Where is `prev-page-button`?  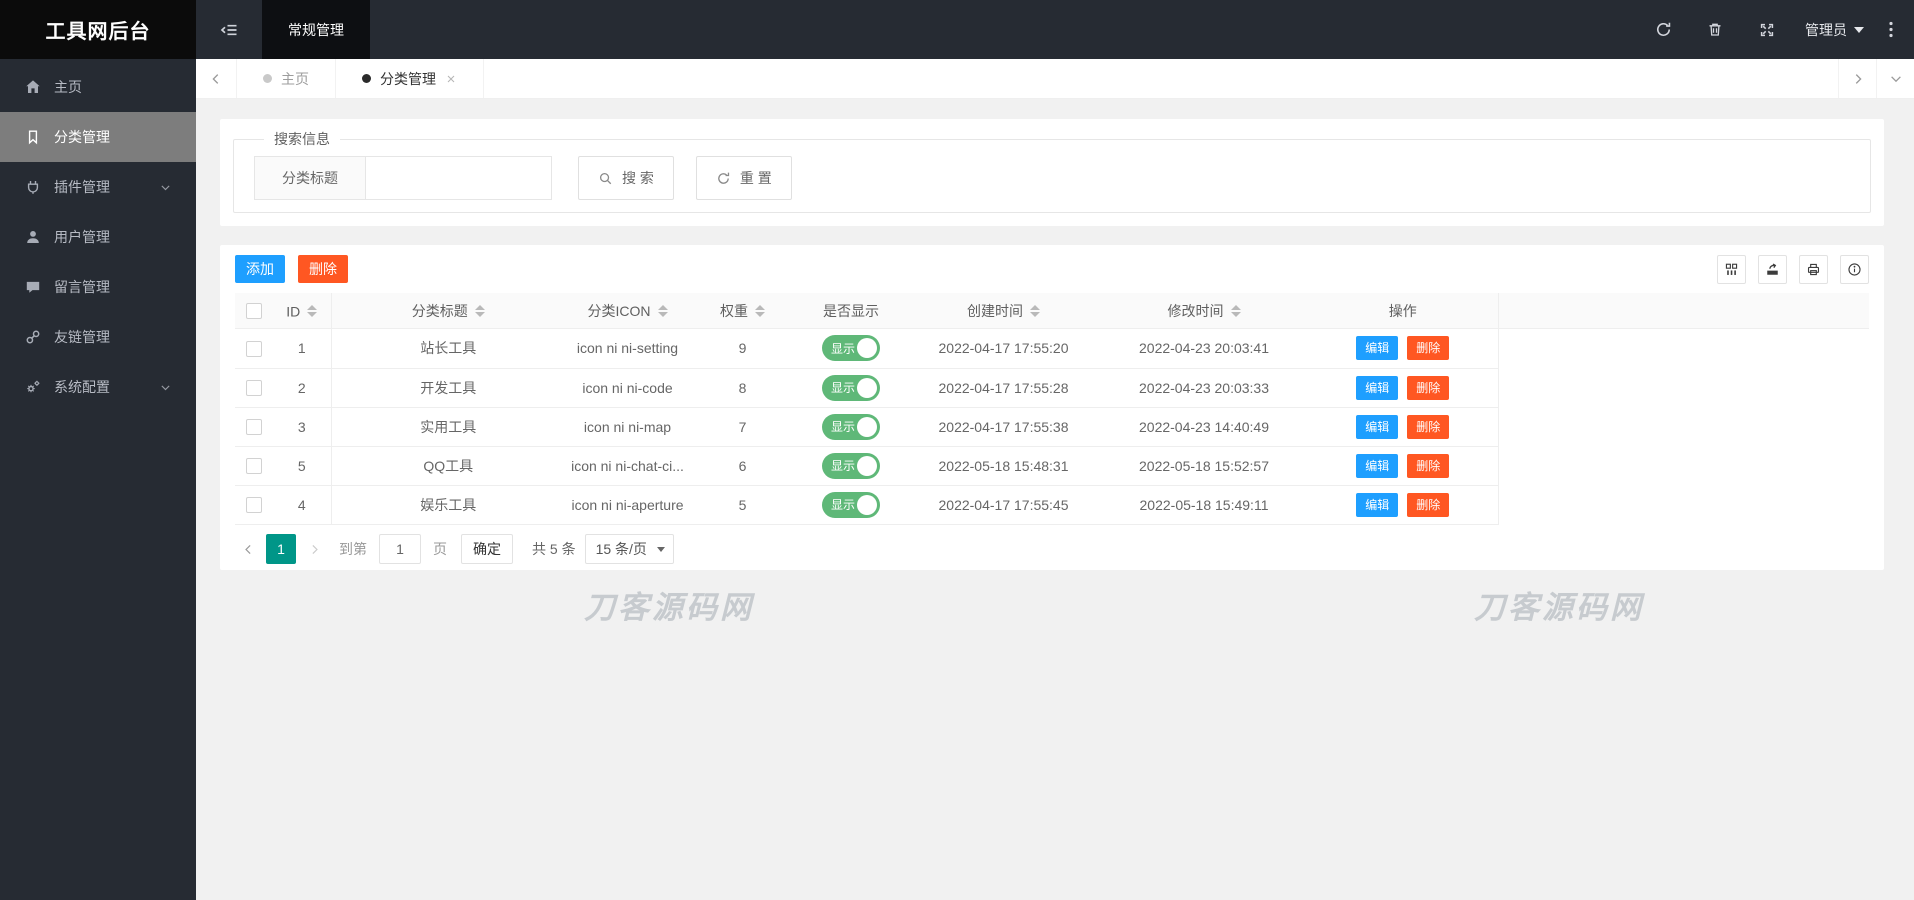 prev-page-button is located at coordinates (248, 549).